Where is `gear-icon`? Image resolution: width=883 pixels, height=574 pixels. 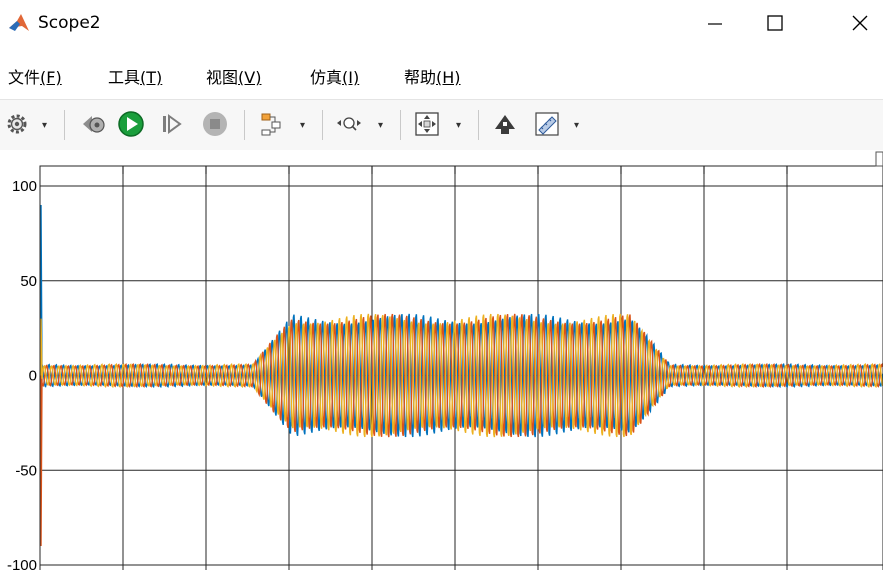
gear-icon is located at coordinates (17, 124).